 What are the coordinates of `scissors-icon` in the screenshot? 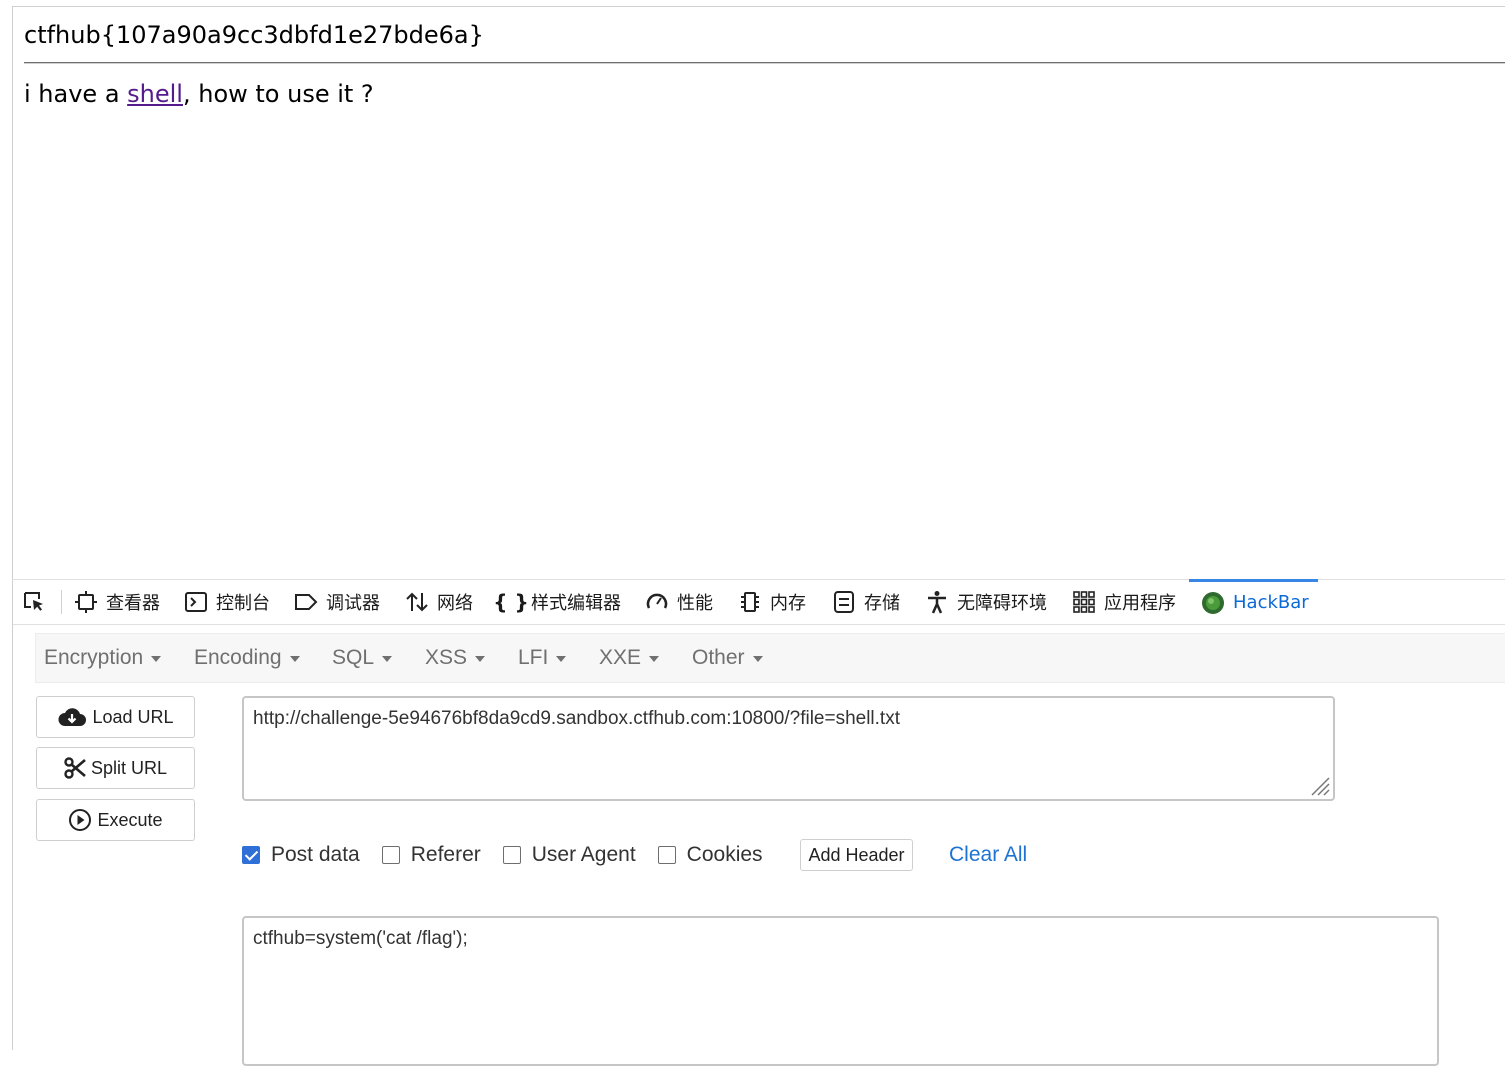 It's located at (75, 768).